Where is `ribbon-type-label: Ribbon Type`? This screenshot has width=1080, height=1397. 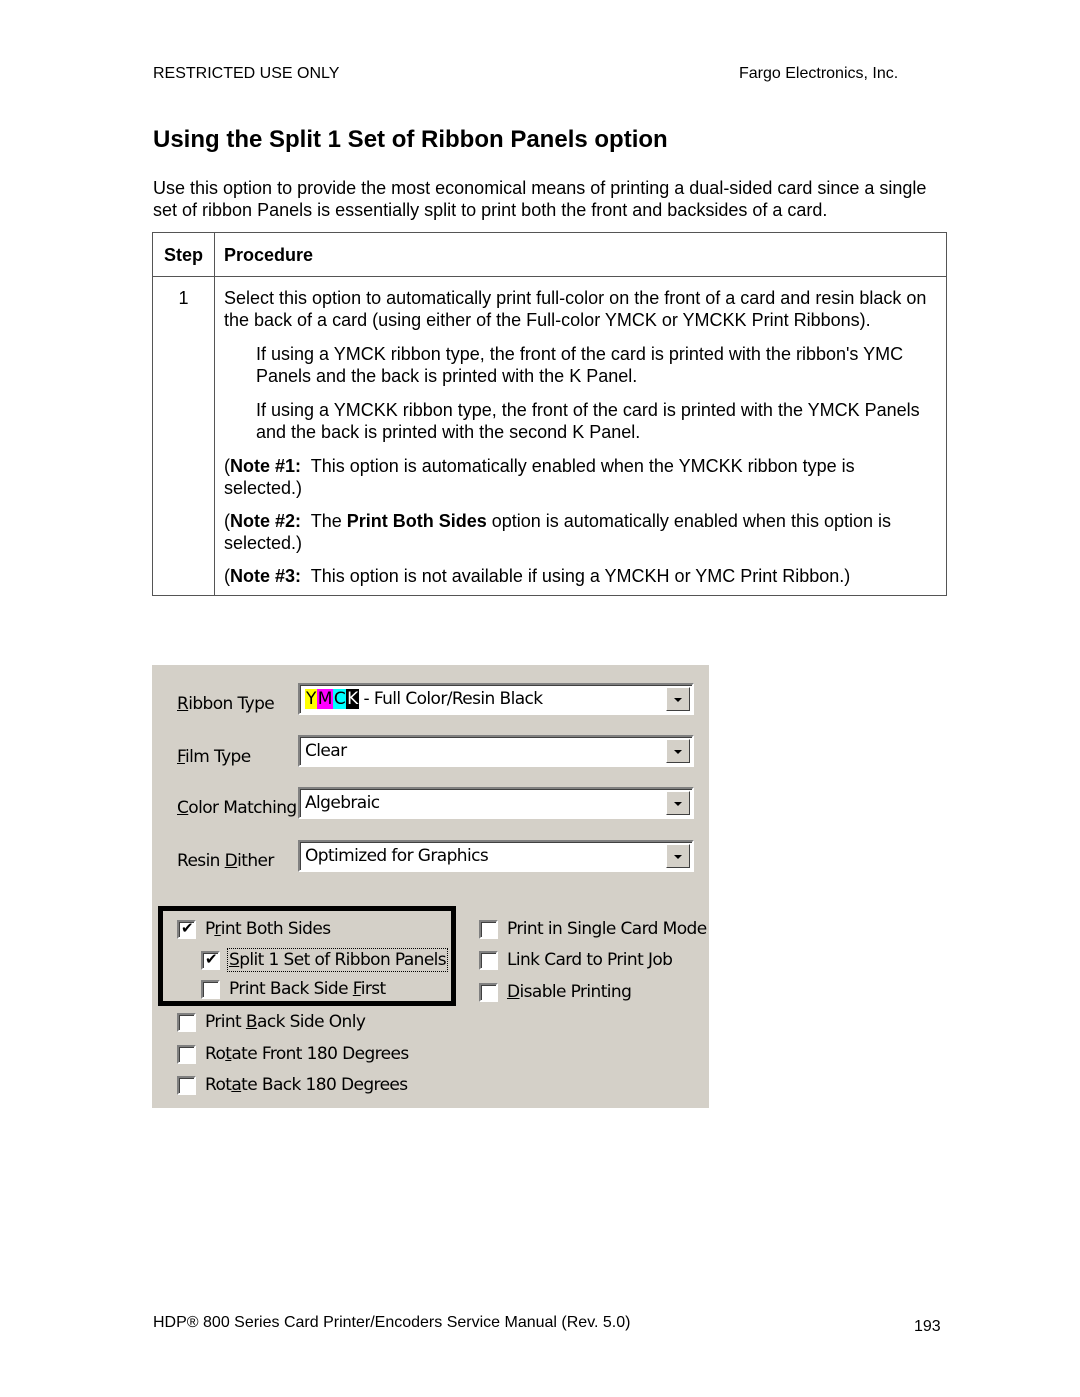 ribbon-type-label: Ribbon Type is located at coordinates (226, 704).